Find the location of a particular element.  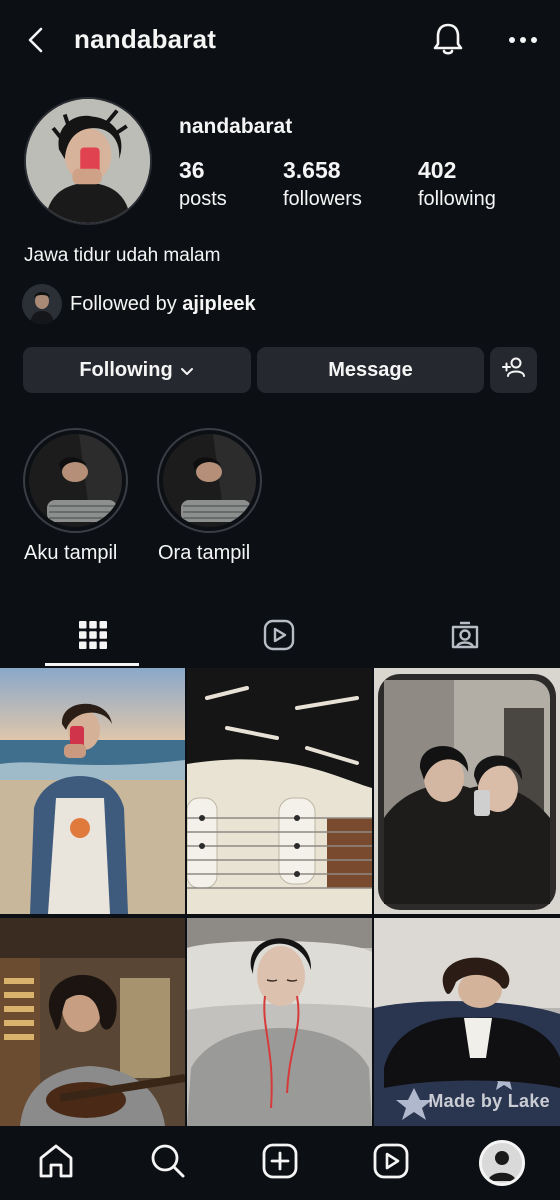

highlight-label: Aku tampil is located at coordinates (71, 553).